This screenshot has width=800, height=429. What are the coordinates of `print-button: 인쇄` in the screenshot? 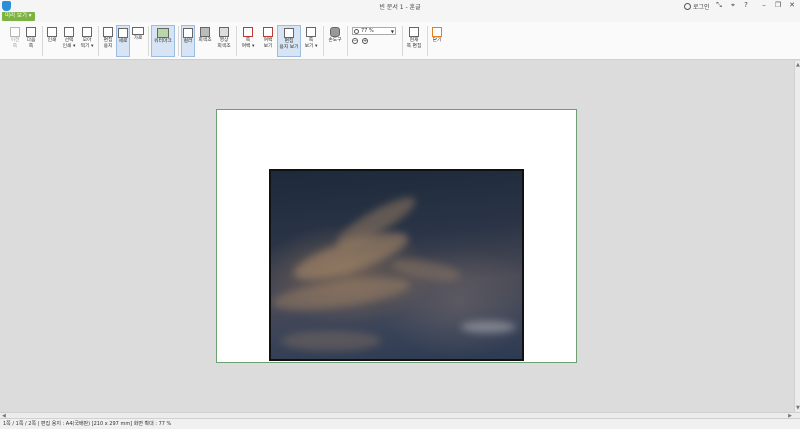 It's located at (52, 41).